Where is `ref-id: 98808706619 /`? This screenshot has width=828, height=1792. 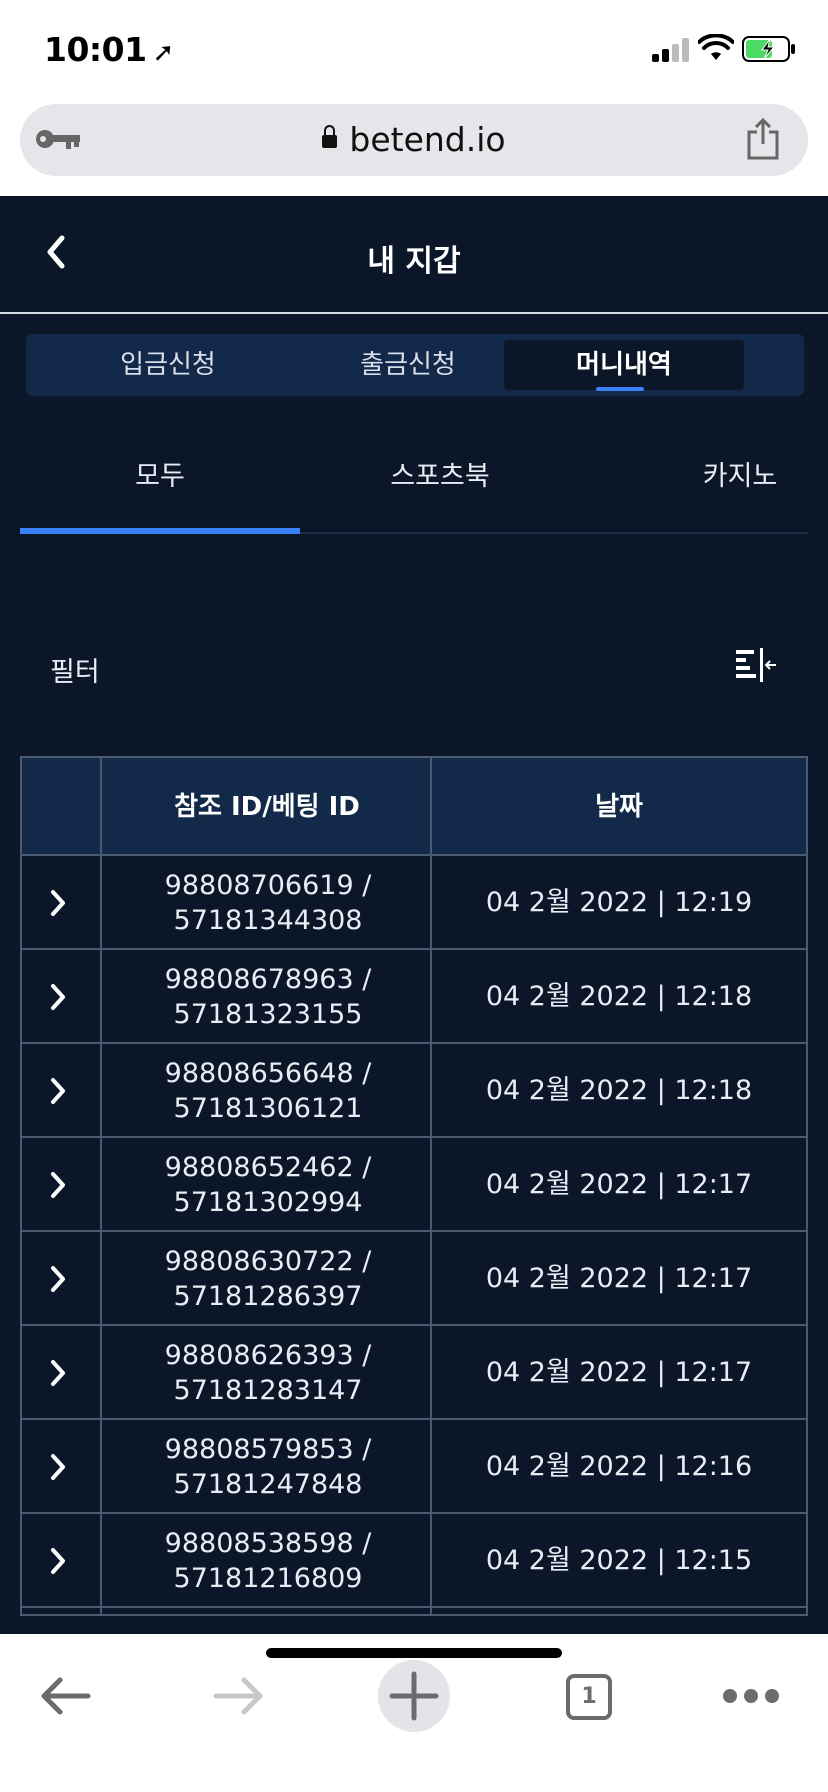
ref-id: 98808706619 / is located at coordinates (268, 885).